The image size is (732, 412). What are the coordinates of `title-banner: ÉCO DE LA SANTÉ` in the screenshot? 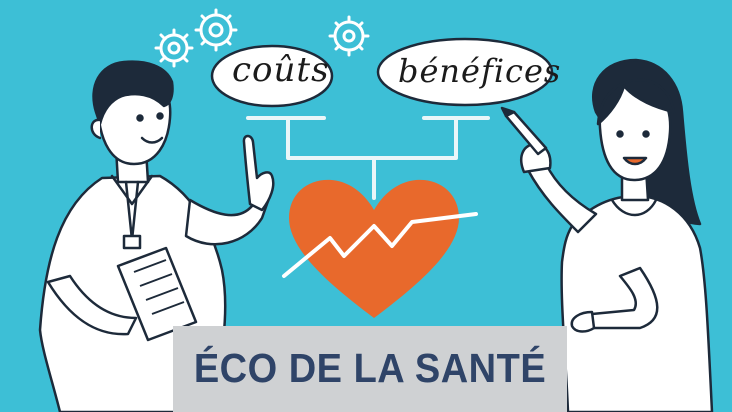 It's located at (370, 369).